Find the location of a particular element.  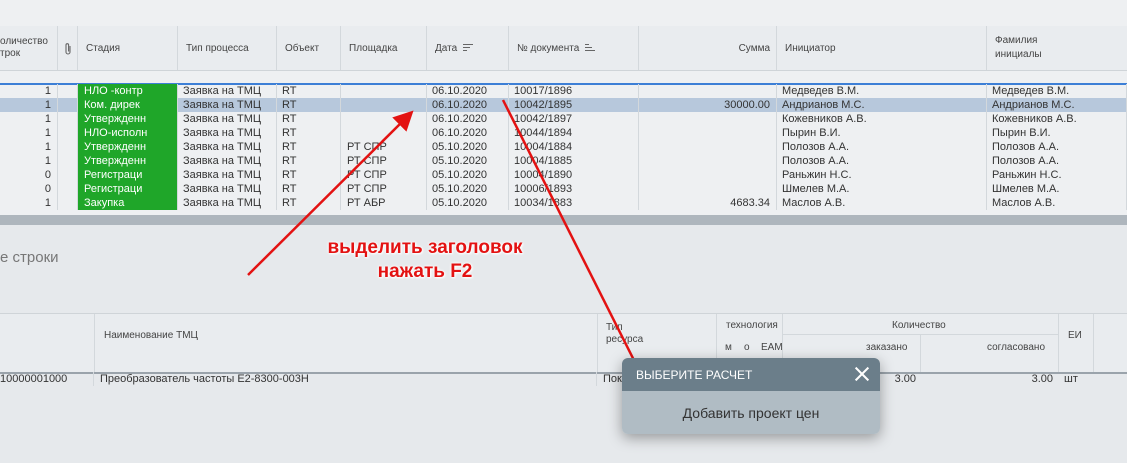

dialog-header: ВЫБЕРИТЕ РАСЧЕТ is located at coordinates (751, 374).